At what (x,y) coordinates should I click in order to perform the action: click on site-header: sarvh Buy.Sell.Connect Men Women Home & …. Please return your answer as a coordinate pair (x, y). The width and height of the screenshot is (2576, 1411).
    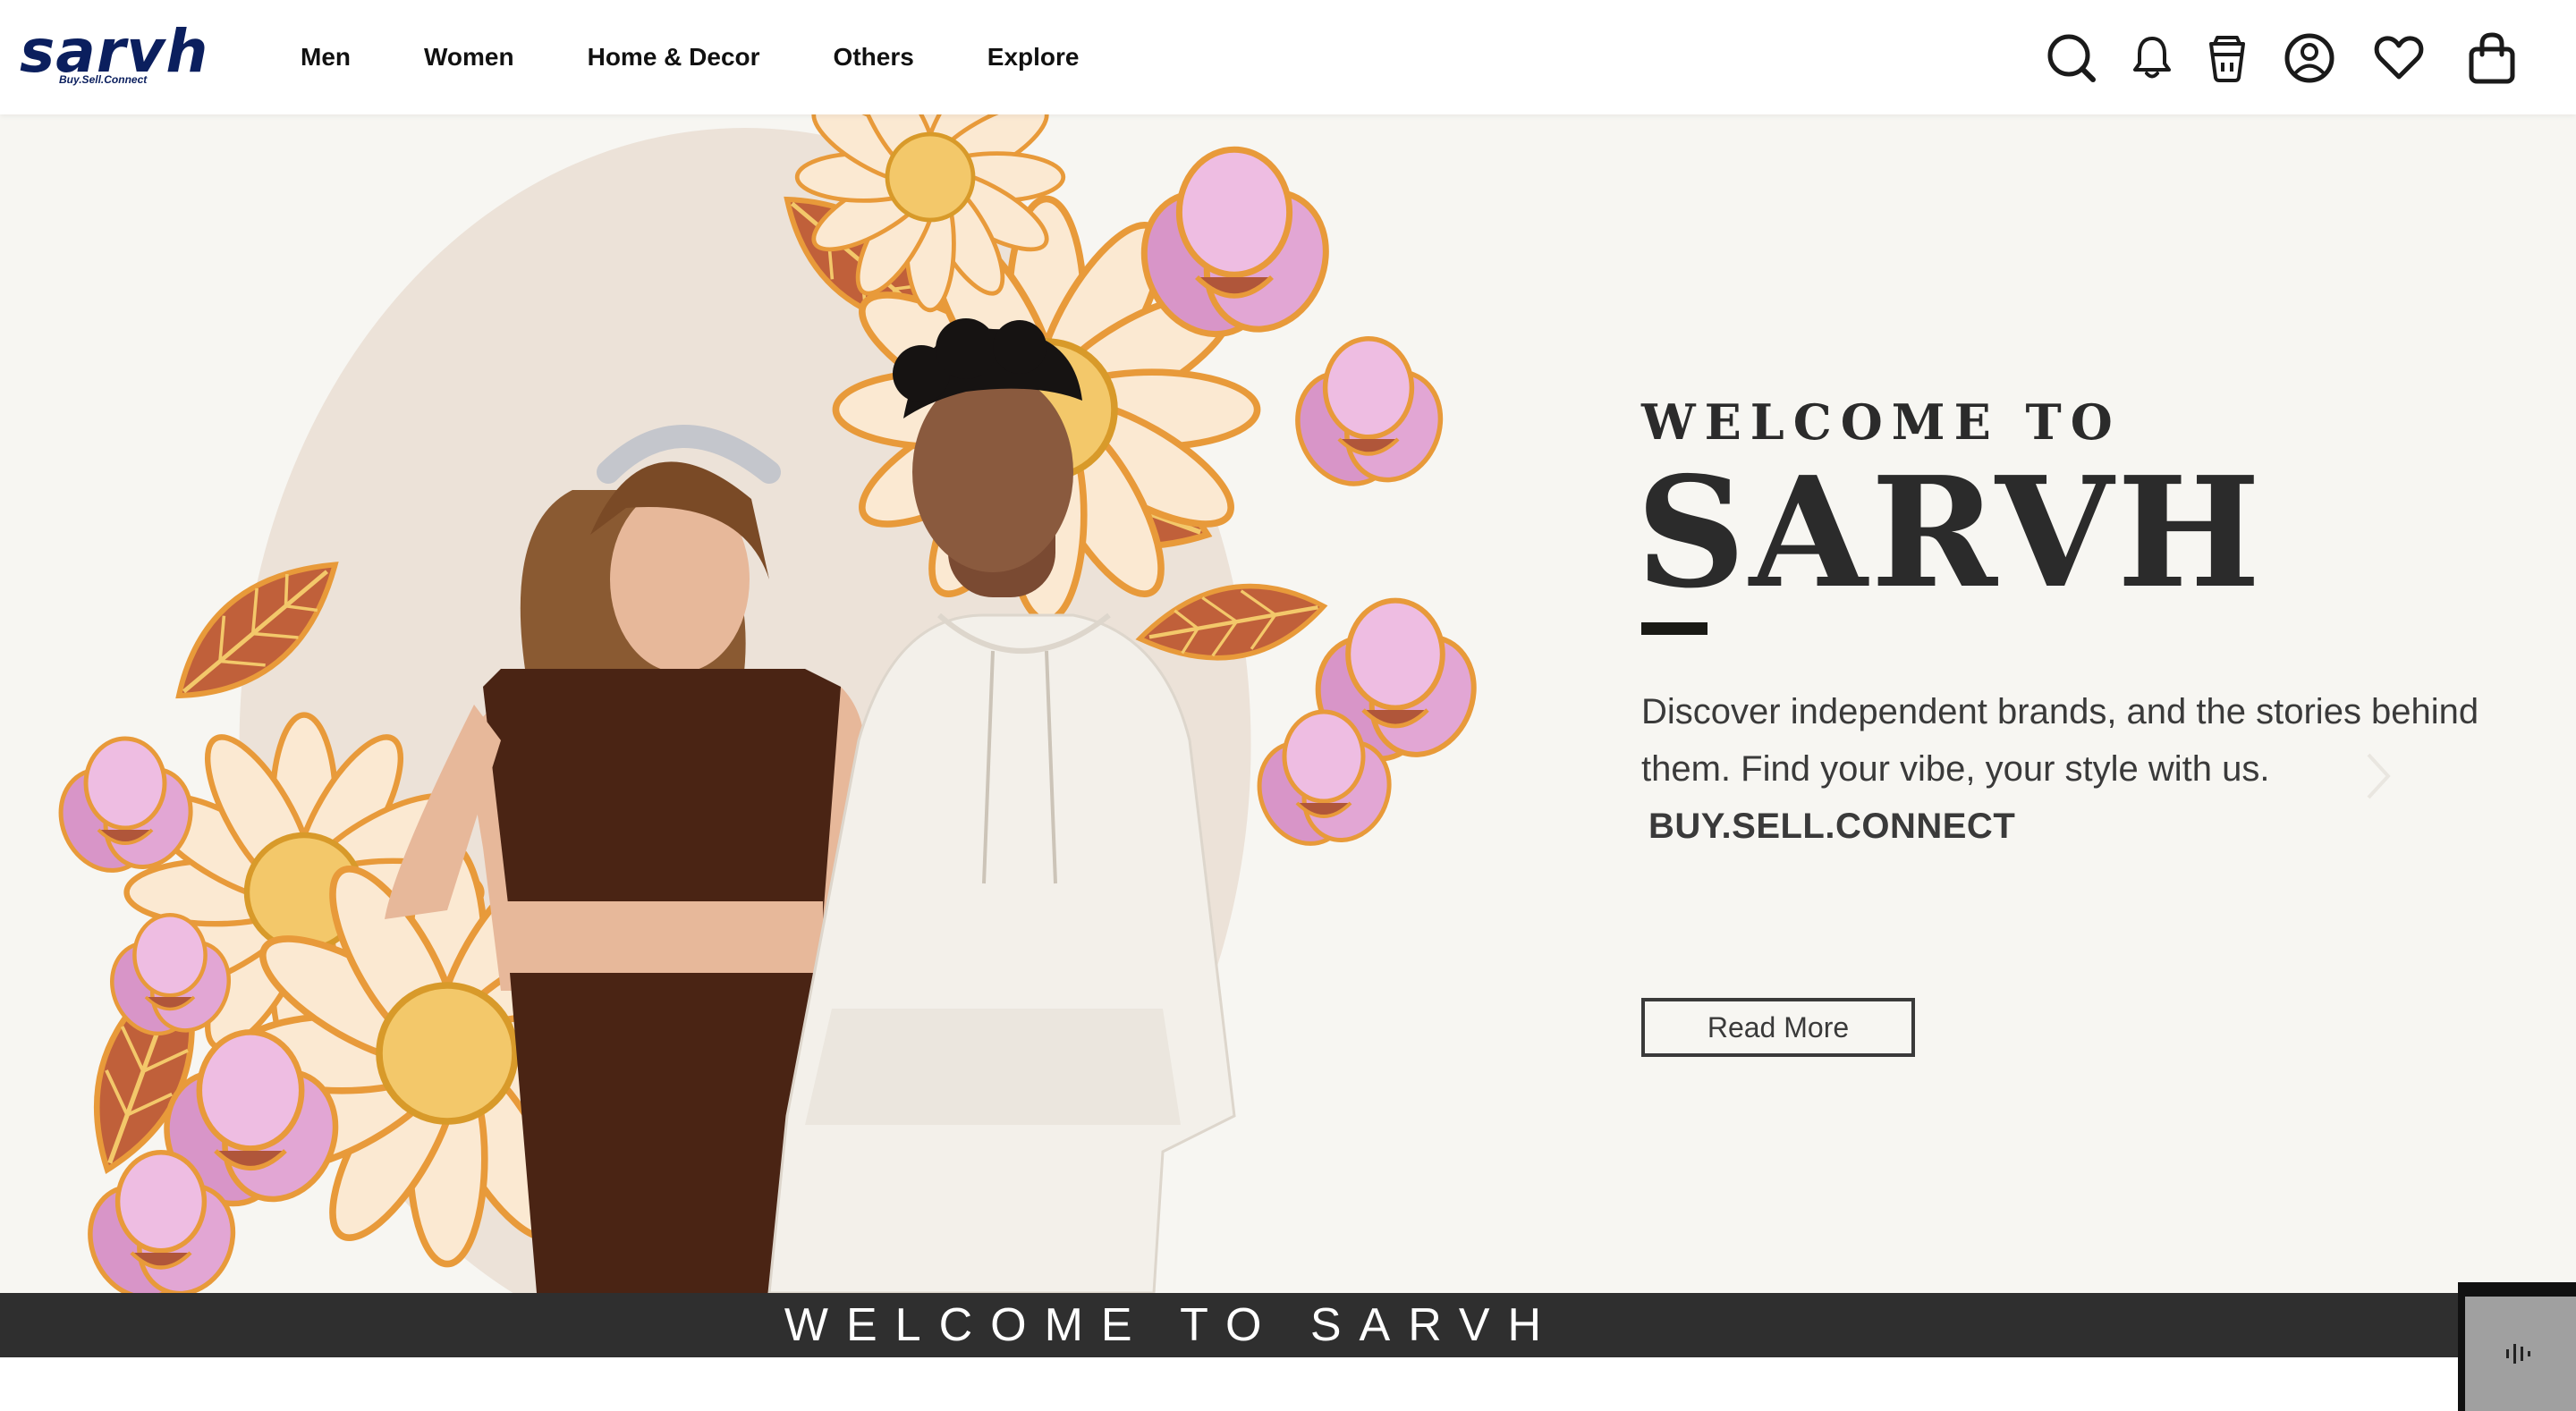
    Looking at the image, I should click on (1288, 57).